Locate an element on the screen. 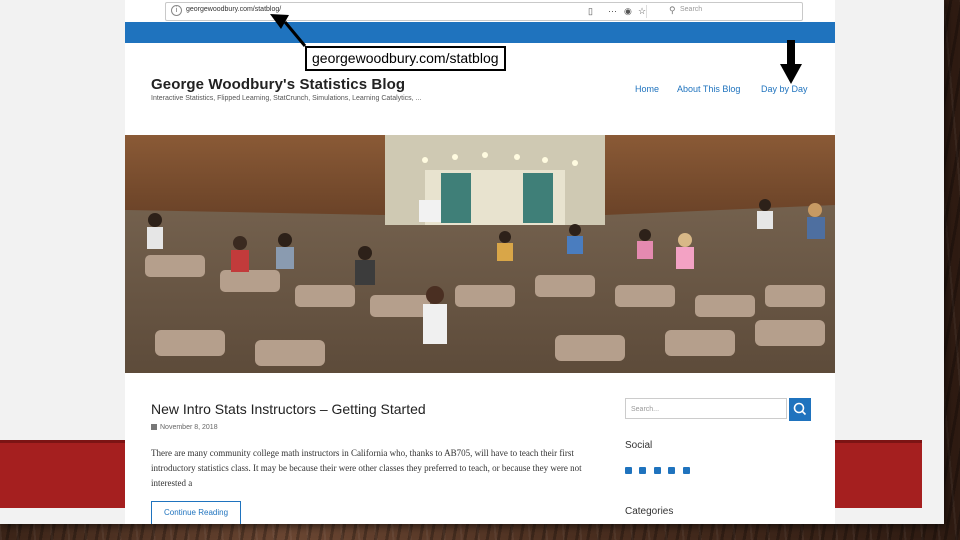  site-title: George Woodbury's Statistics Blog is located at coordinates (278, 84).